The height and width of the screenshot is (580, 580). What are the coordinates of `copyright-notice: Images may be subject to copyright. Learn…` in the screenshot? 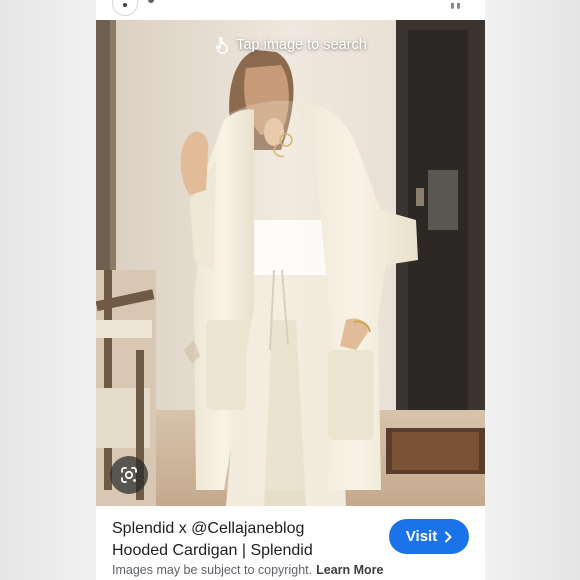 It's located at (248, 570).